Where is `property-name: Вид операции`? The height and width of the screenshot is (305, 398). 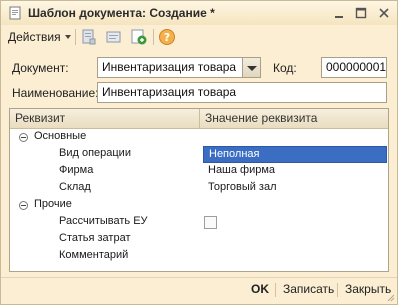 property-name: Вид операции is located at coordinates (95, 153).